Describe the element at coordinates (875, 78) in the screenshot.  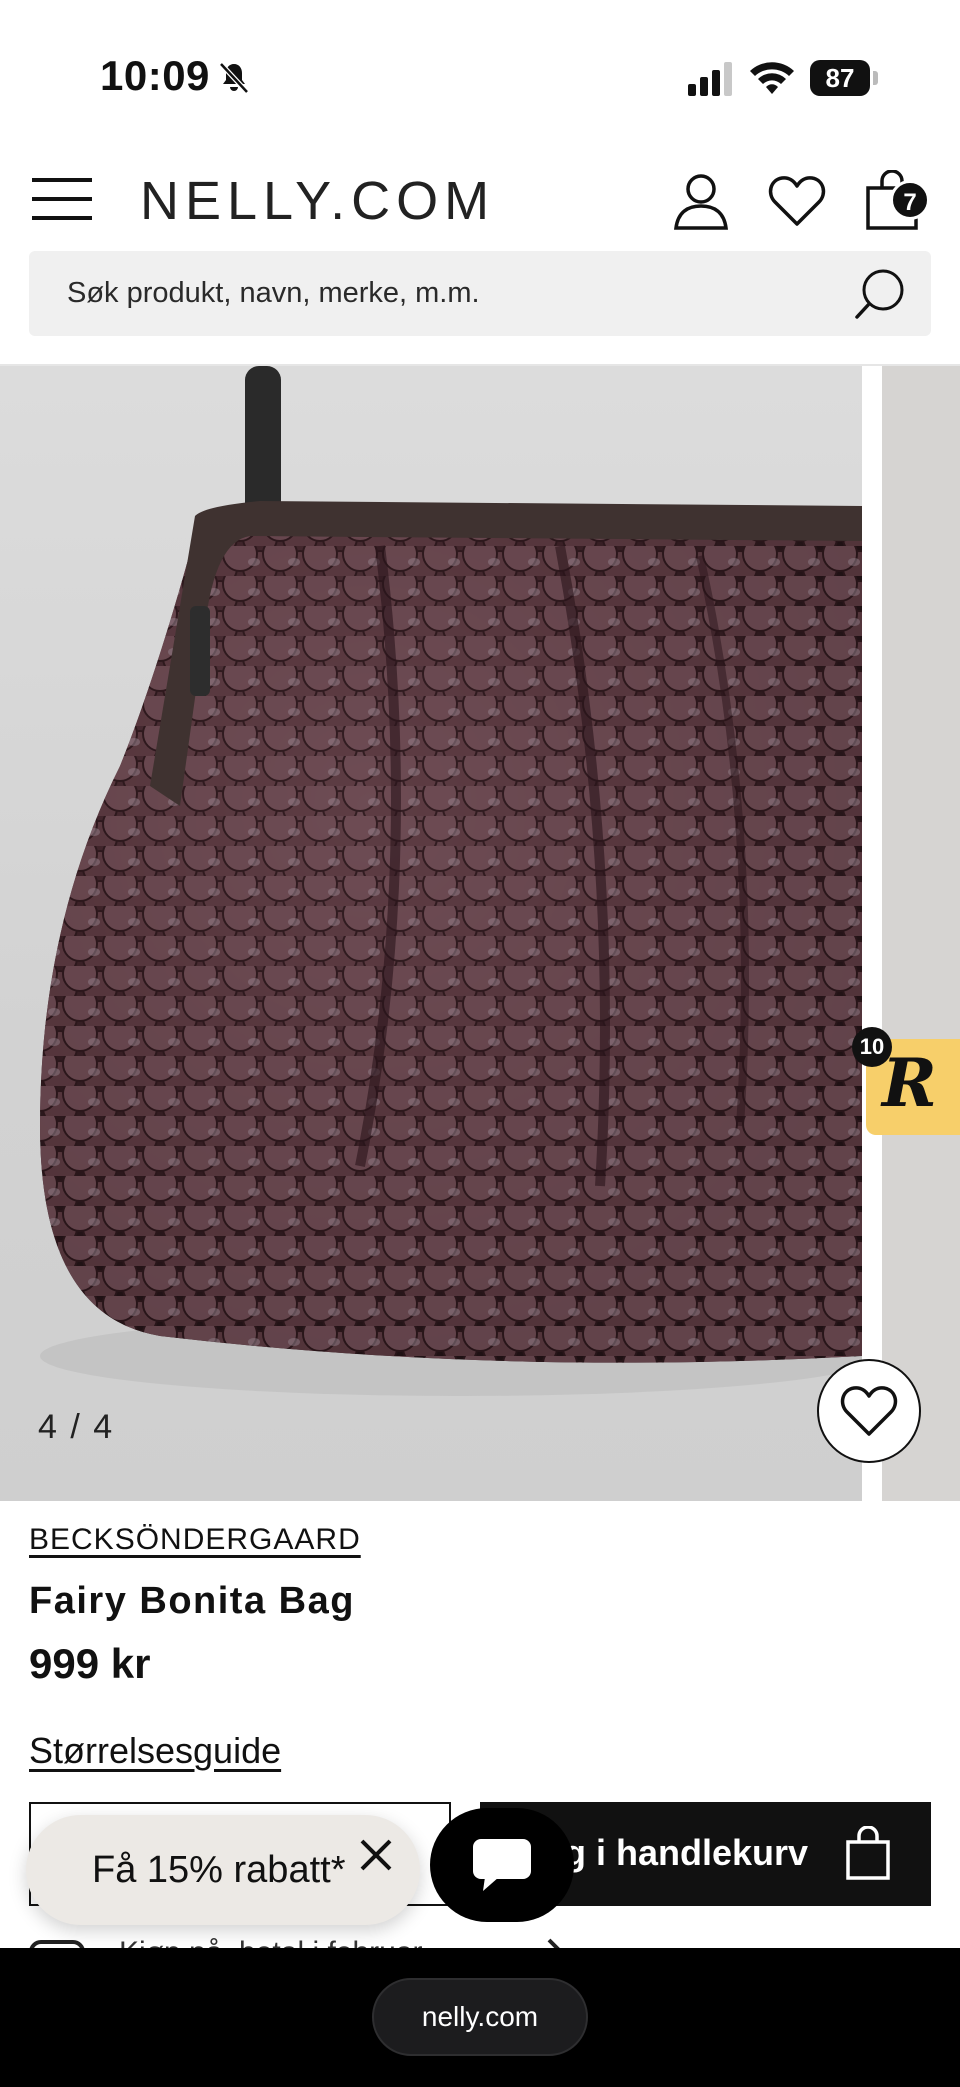
I see `battery-cap` at that location.